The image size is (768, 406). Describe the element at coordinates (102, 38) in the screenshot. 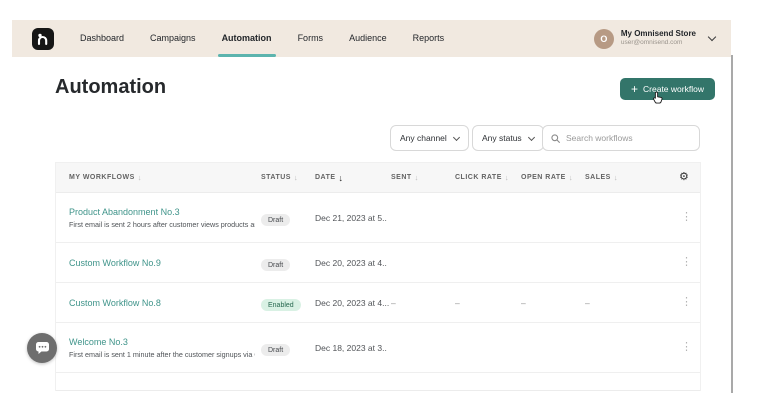

I see `nav-item-dashboard: Dashboard` at that location.